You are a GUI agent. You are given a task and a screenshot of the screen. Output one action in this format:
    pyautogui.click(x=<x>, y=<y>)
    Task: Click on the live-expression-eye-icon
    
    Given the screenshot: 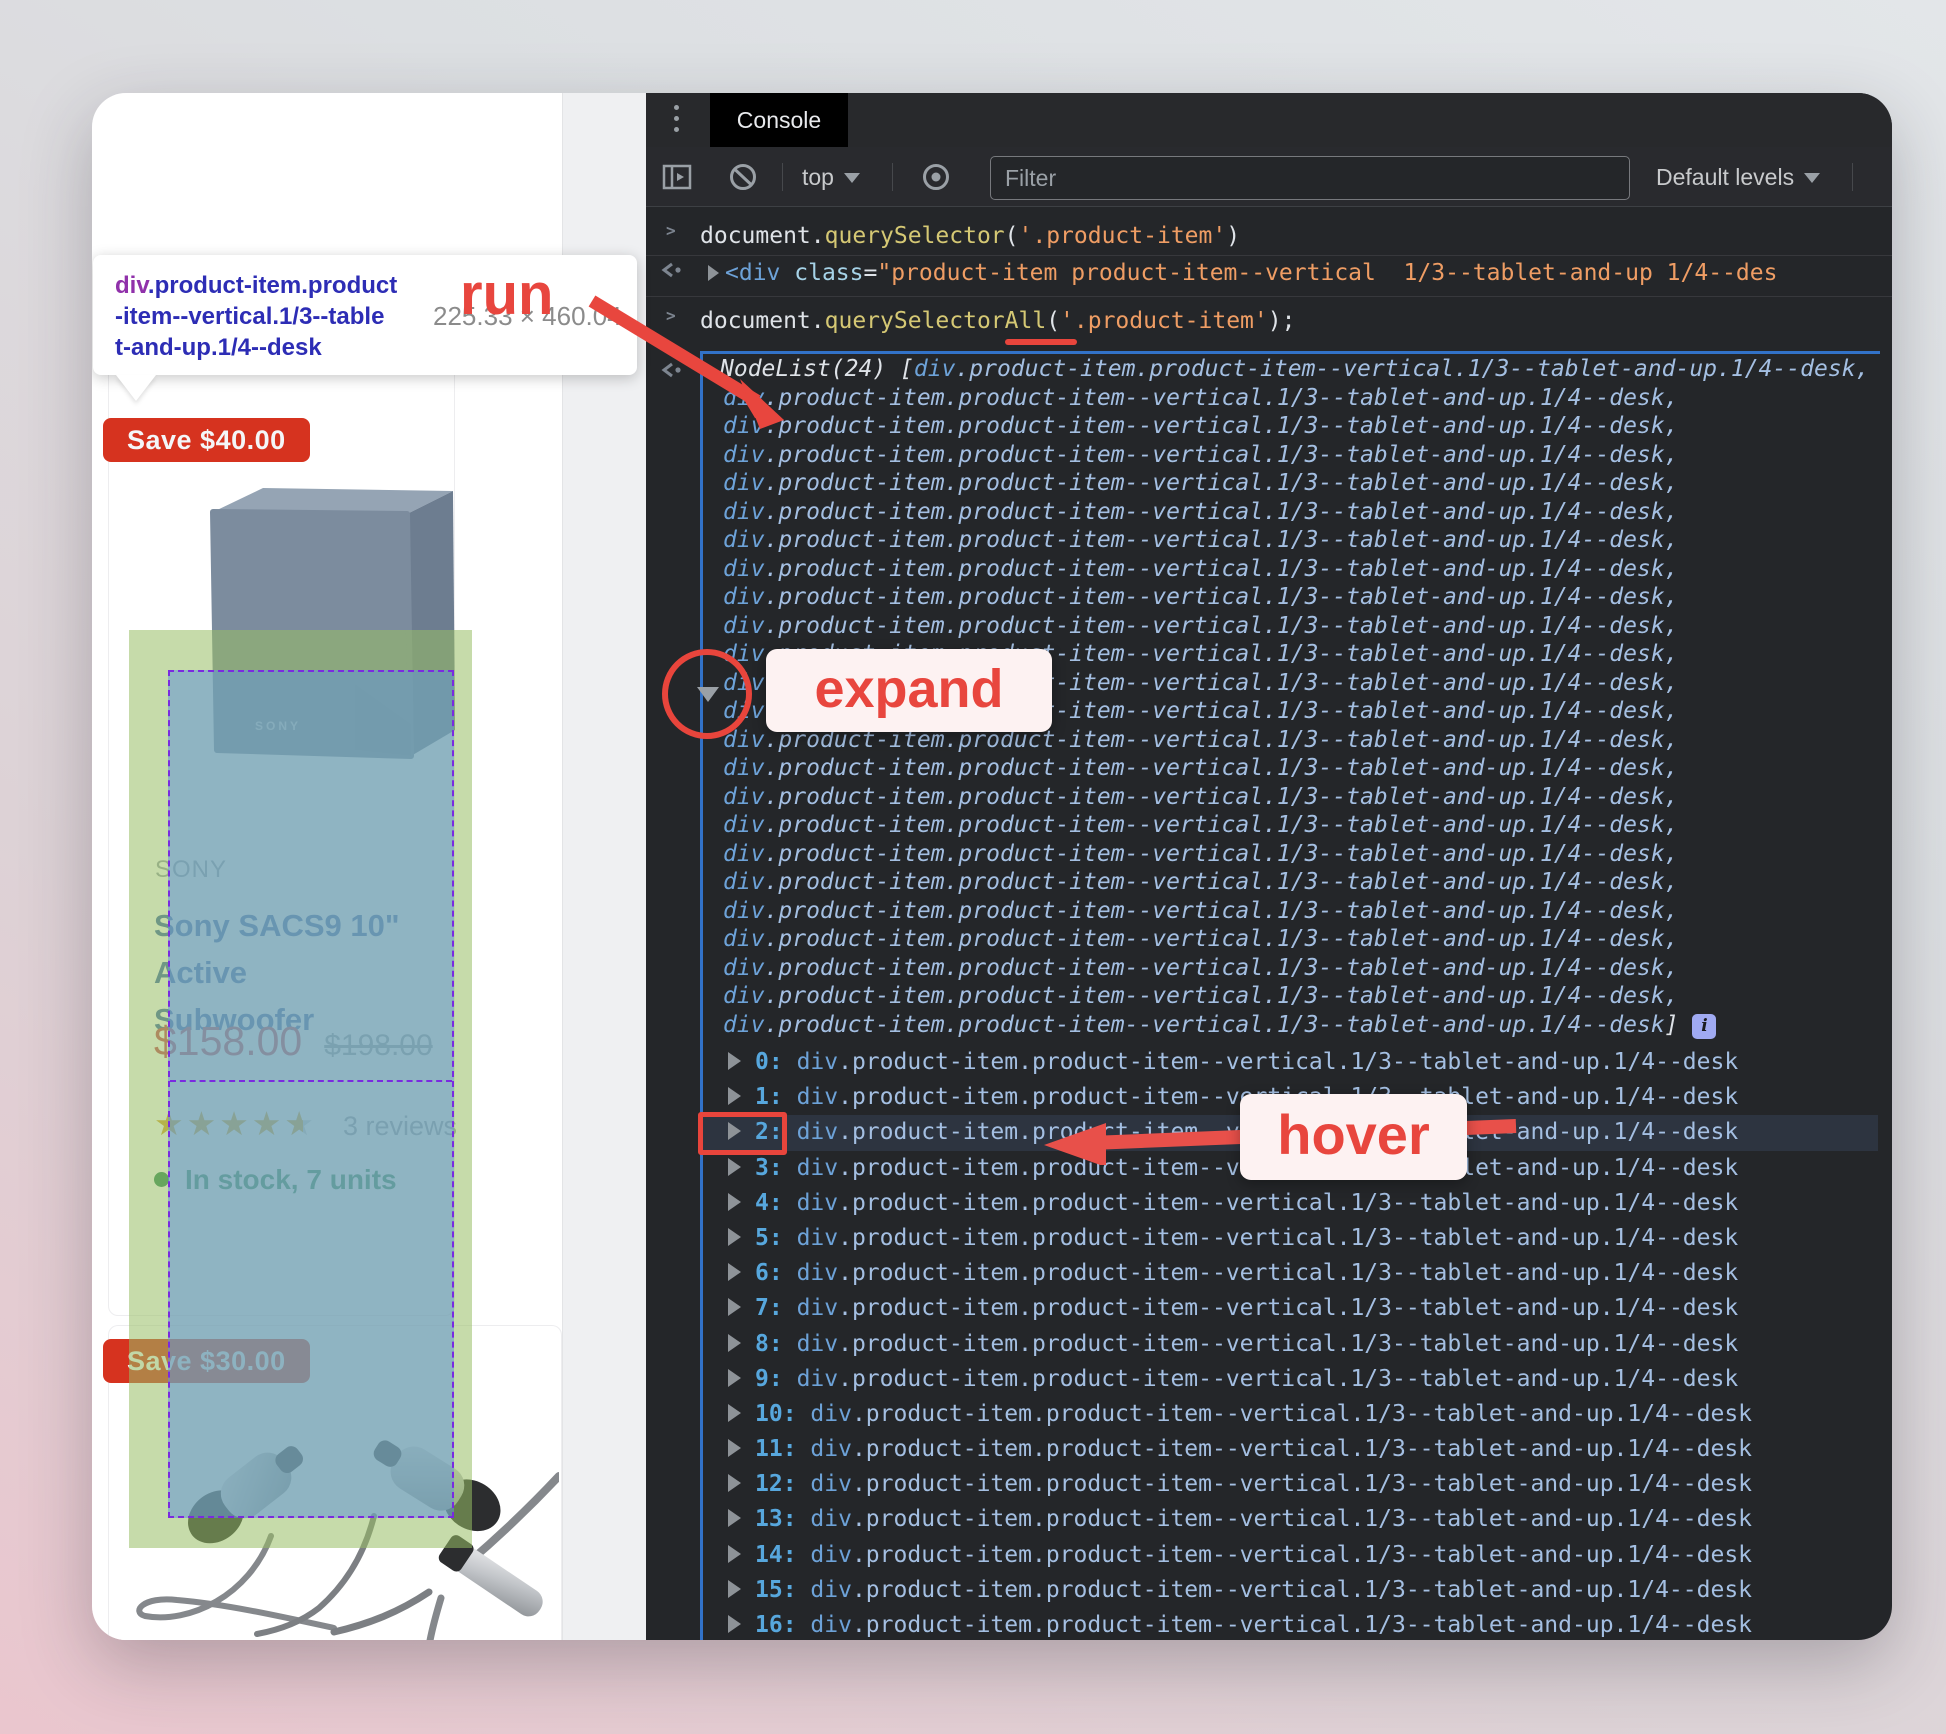 What is the action you would take?
    pyautogui.click(x=936, y=177)
    